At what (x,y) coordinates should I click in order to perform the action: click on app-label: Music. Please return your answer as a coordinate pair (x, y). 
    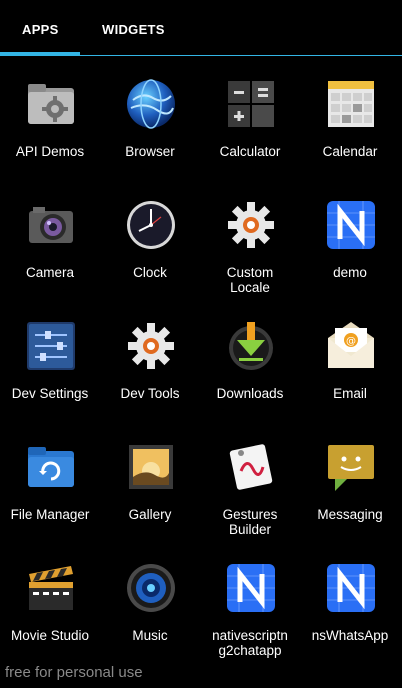
    Looking at the image, I should click on (150, 635).